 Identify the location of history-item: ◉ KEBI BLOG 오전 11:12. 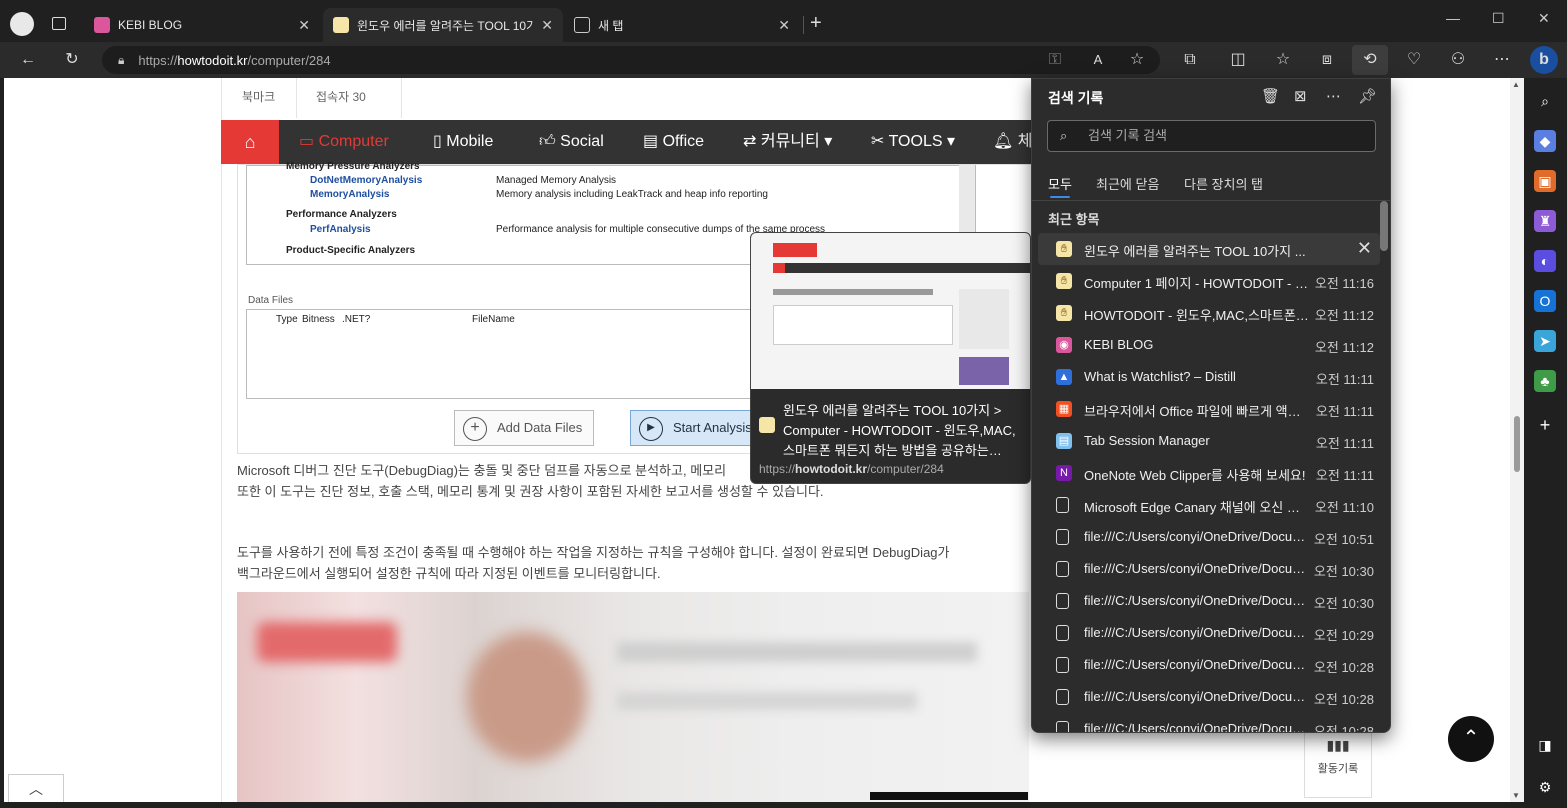
(1209, 345).